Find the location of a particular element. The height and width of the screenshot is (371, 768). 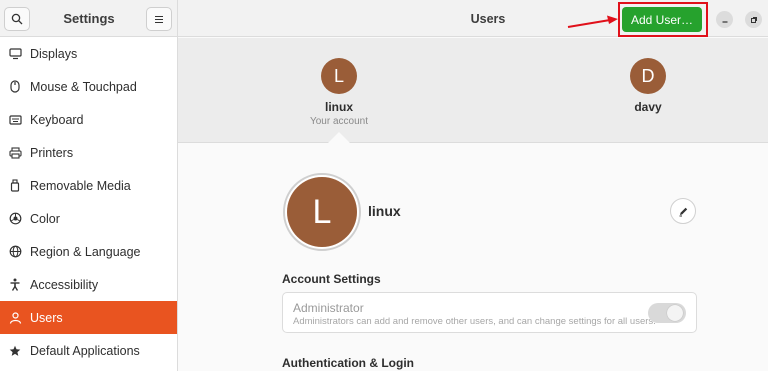

pencil-icon is located at coordinates (683, 211).